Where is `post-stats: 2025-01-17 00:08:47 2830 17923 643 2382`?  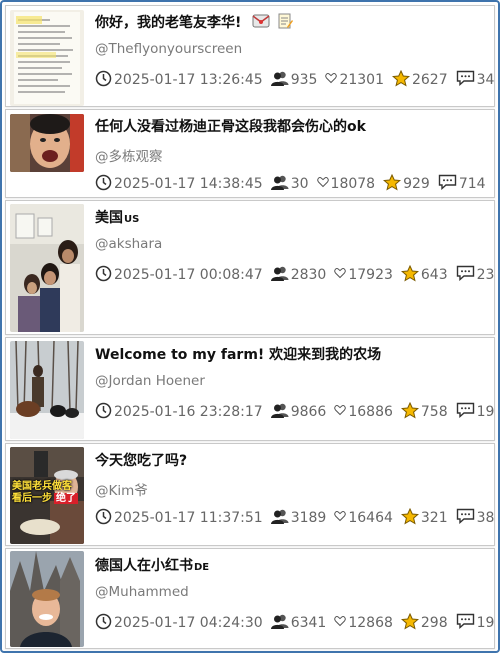 post-stats: 2025-01-17 00:08:47 2830 17923 643 2382 is located at coordinates (295, 275).